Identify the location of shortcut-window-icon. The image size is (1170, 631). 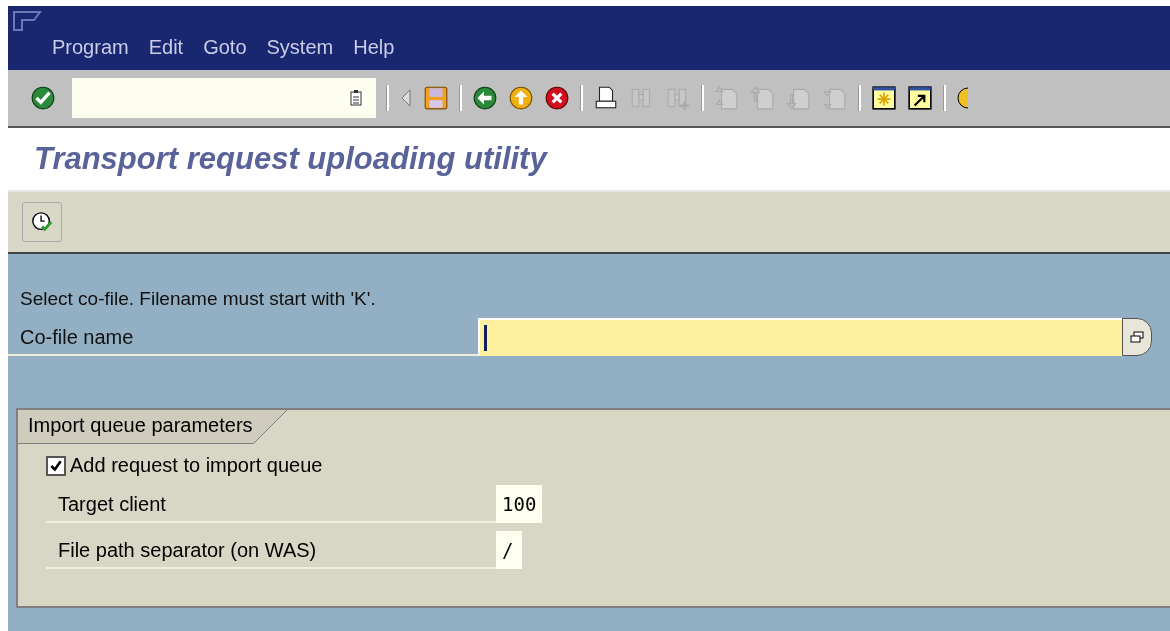
(920, 98).